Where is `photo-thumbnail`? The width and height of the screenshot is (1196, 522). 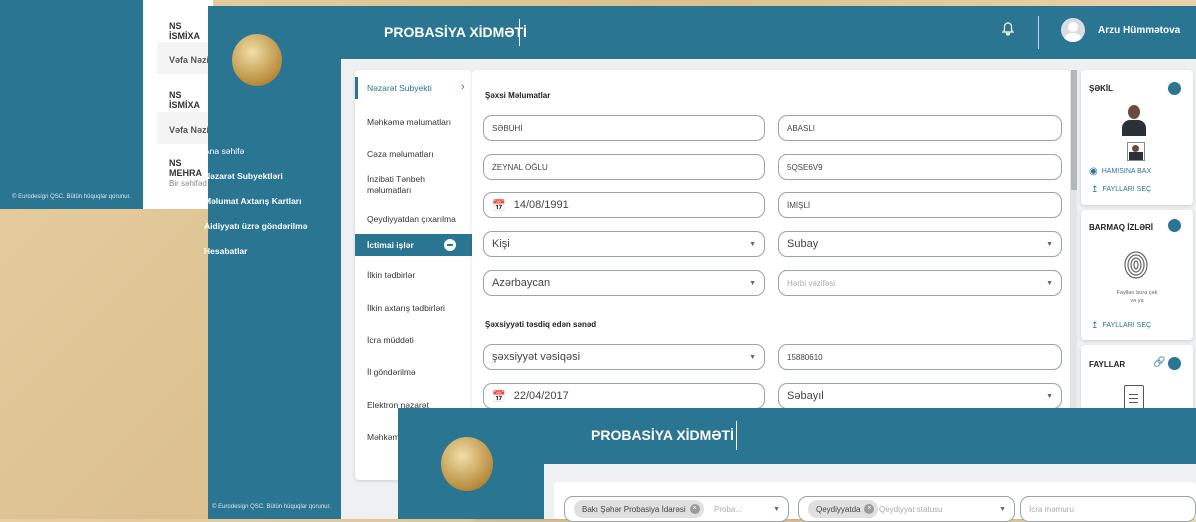 photo-thumbnail is located at coordinates (1136, 151).